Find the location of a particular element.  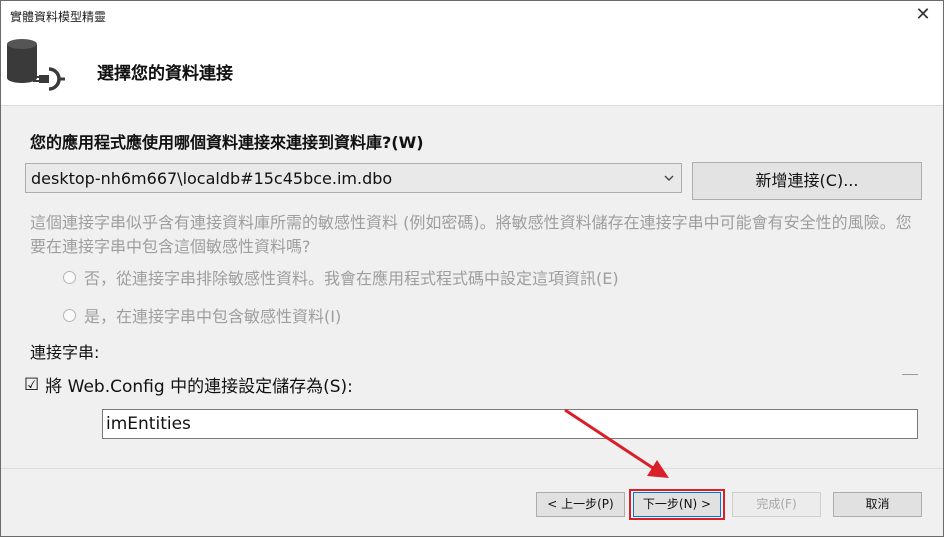

cancel-button: 取消 is located at coordinates (877, 504).